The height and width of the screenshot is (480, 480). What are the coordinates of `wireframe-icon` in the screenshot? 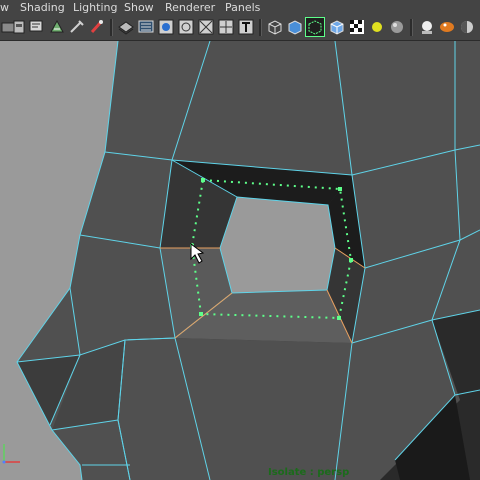 It's located at (206, 27).